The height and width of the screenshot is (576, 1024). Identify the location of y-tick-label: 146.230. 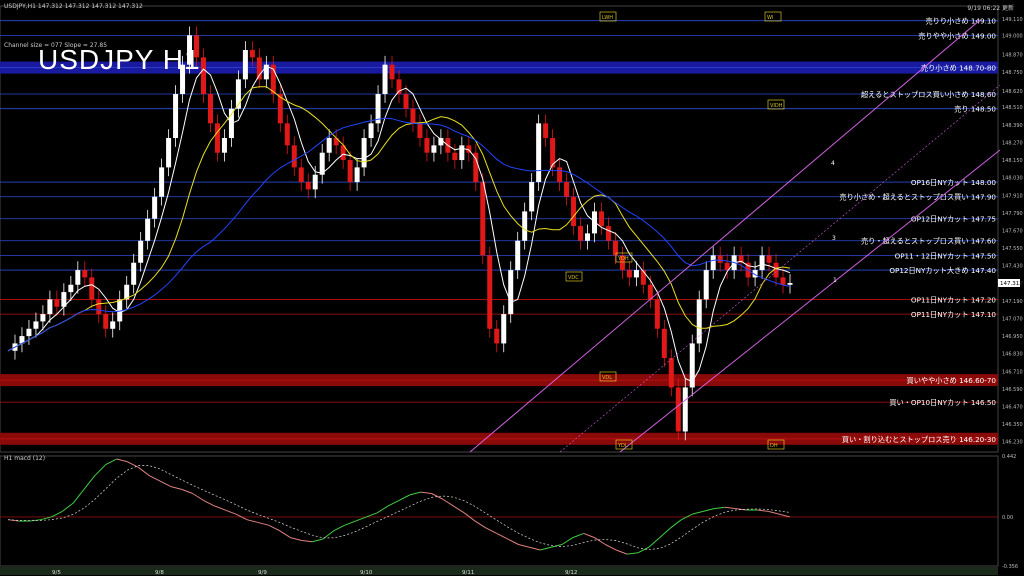
(1012, 443).